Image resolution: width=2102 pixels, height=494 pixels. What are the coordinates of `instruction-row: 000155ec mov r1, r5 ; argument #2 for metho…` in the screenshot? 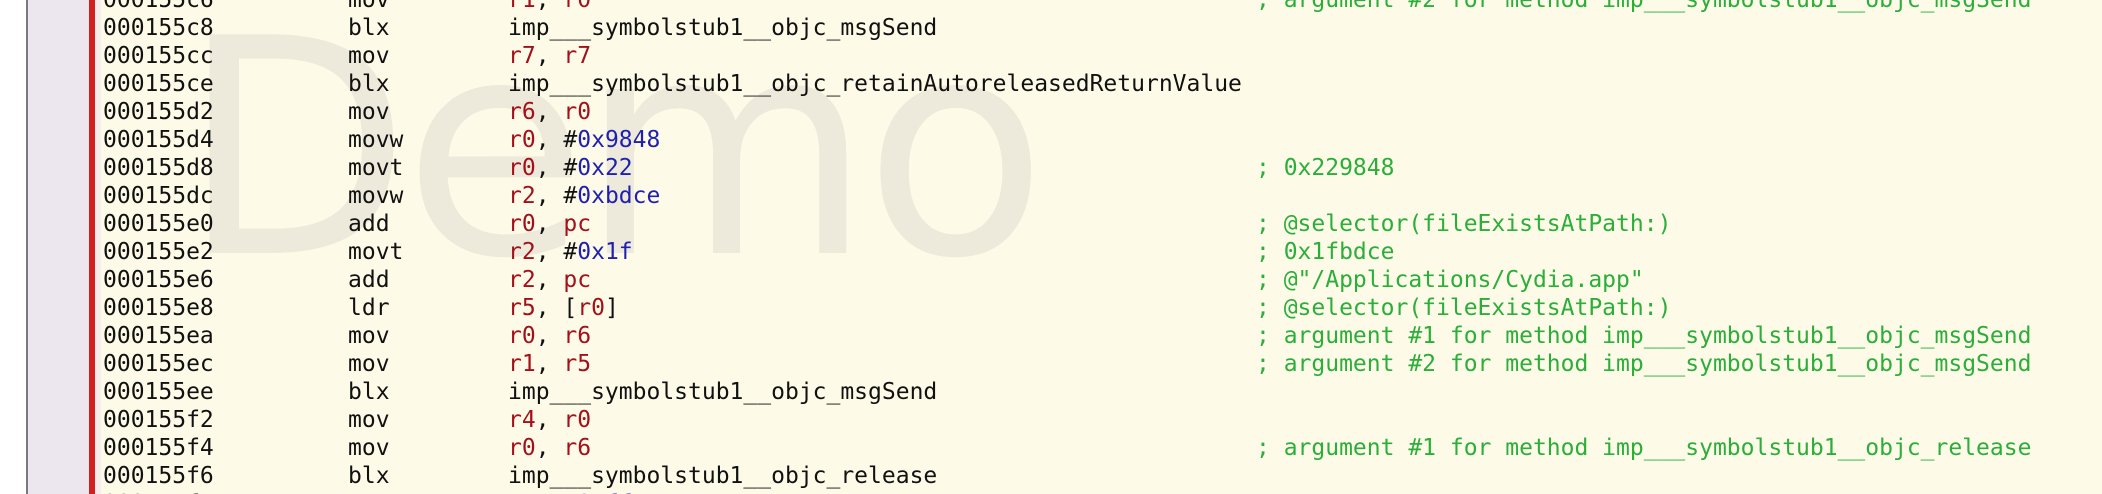 It's located at (1051, 364).